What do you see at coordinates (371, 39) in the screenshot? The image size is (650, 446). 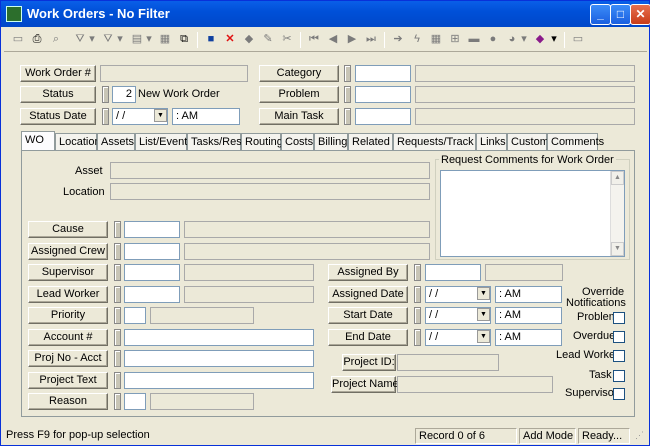 I see `last-record-icon: ⏭` at bounding box center [371, 39].